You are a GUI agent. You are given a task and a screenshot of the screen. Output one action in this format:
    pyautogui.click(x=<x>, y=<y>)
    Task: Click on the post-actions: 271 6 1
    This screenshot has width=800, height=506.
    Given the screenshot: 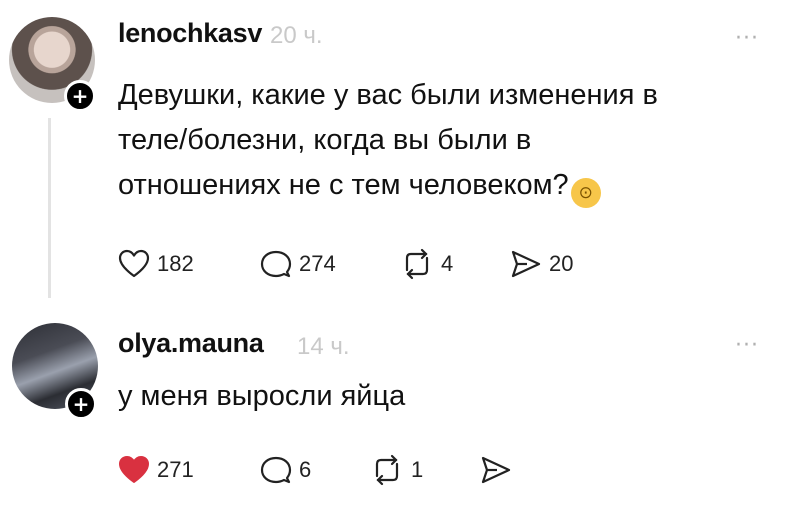 What is the action you would take?
    pyautogui.click(x=338, y=470)
    